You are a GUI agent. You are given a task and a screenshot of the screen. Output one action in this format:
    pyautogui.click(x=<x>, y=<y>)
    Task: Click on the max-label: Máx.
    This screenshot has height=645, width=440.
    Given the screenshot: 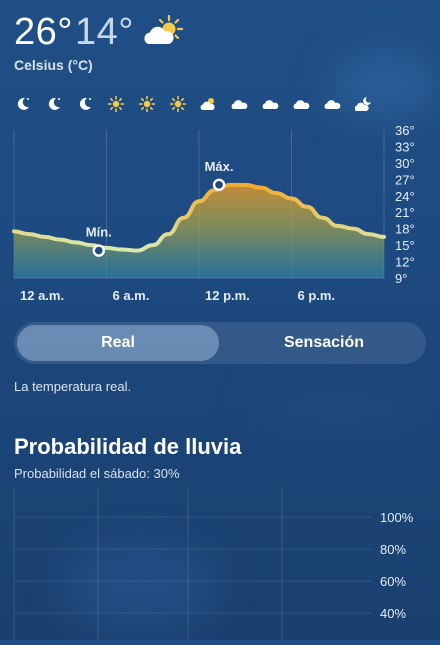 What is the action you would take?
    pyautogui.click(x=219, y=166)
    